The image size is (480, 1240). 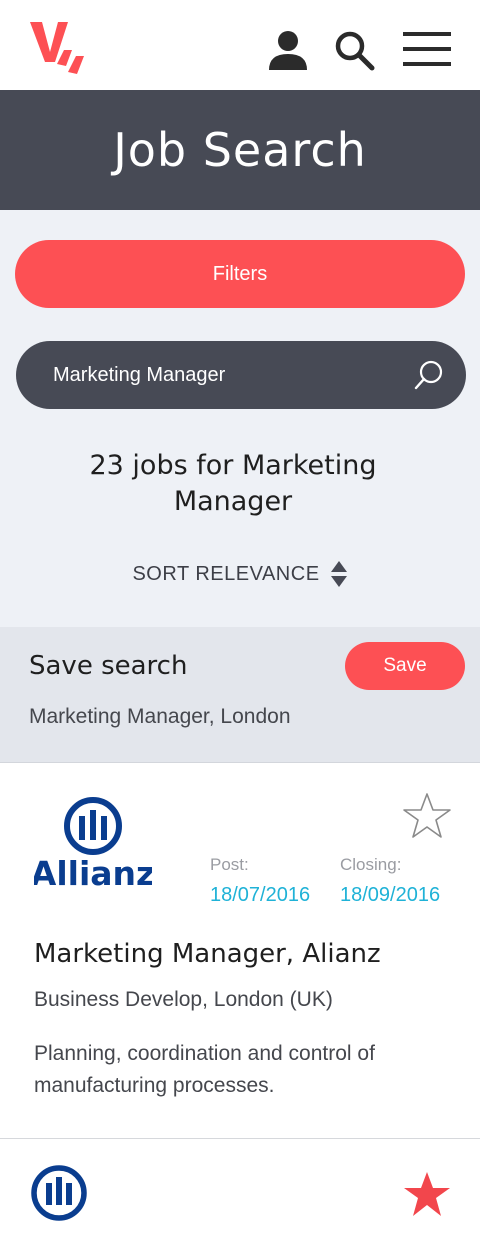 I want to click on saved-query: Marketing Manager, London, so click(x=160, y=716).